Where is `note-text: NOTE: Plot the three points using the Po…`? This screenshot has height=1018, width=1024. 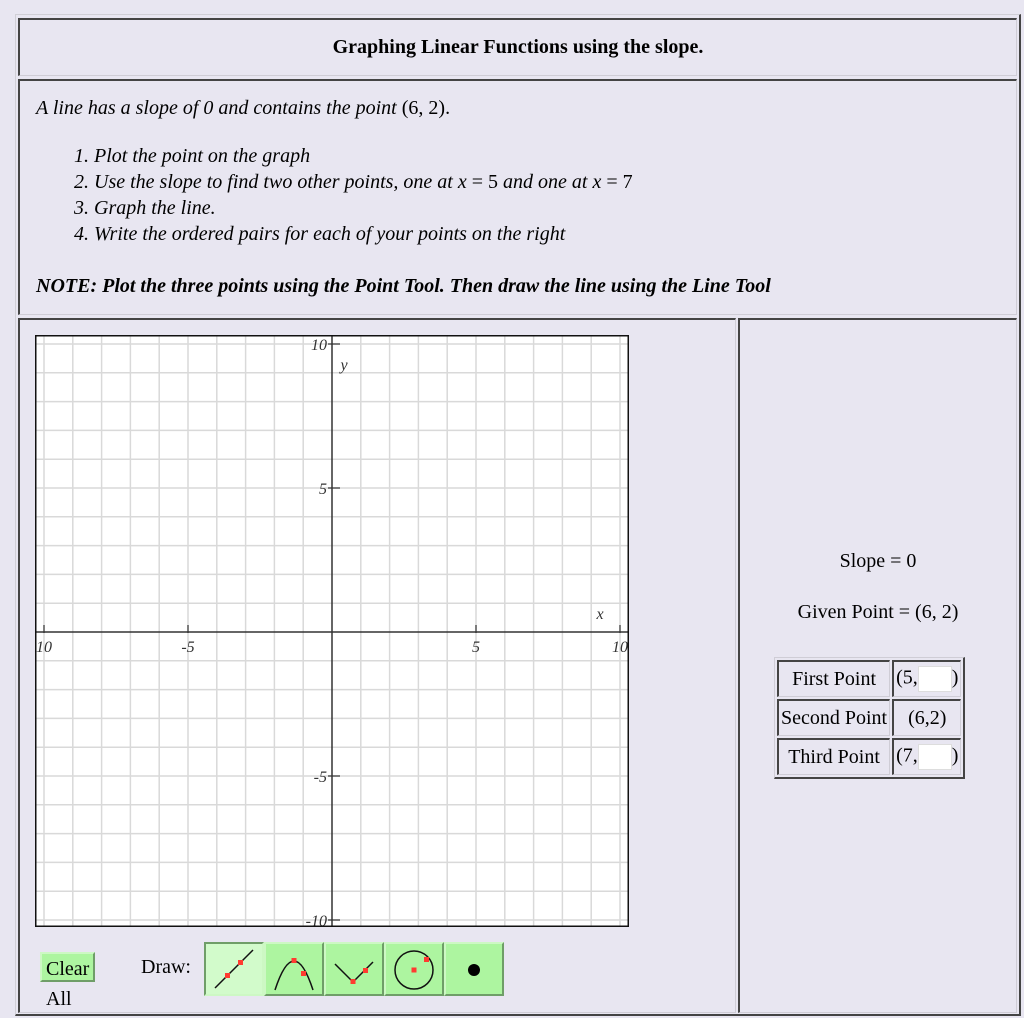
note-text: NOTE: Plot the three points using the Po… is located at coordinates (403, 286).